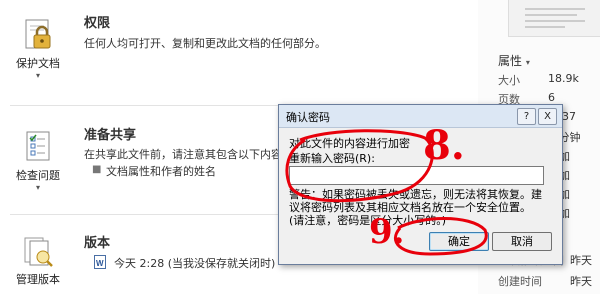 Image resolution: width=600 pixels, height=294 pixels. I want to click on annotation-step-8: 8., so click(444, 145).